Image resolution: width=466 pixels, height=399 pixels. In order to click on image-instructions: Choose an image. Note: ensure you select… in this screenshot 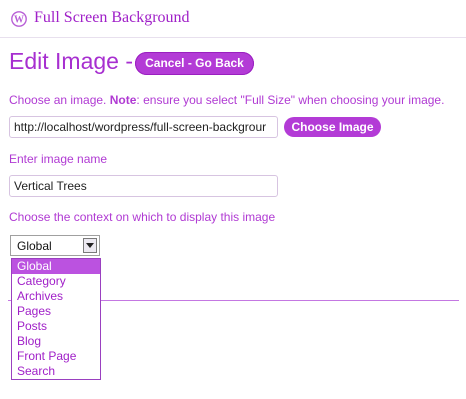, I will do `click(226, 100)`.